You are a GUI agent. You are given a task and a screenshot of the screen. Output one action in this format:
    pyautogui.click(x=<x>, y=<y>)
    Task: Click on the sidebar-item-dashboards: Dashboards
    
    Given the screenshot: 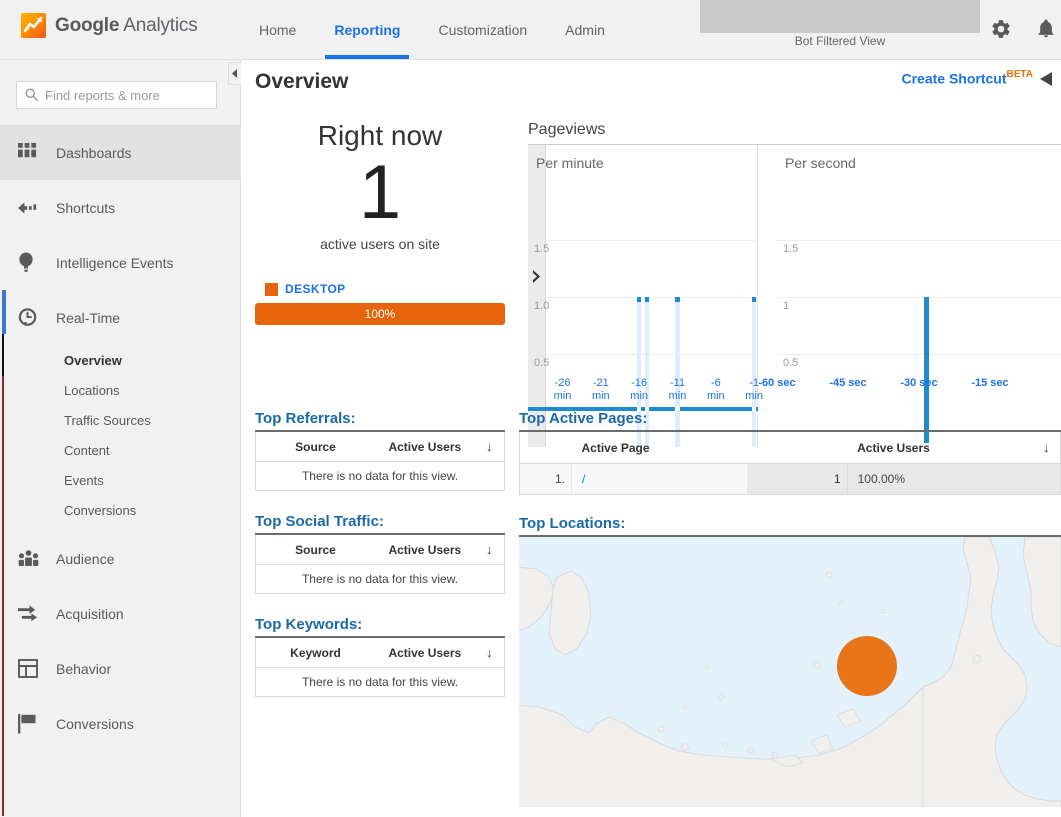 What is the action you would take?
    pyautogui.click(x=120, y=152)
    